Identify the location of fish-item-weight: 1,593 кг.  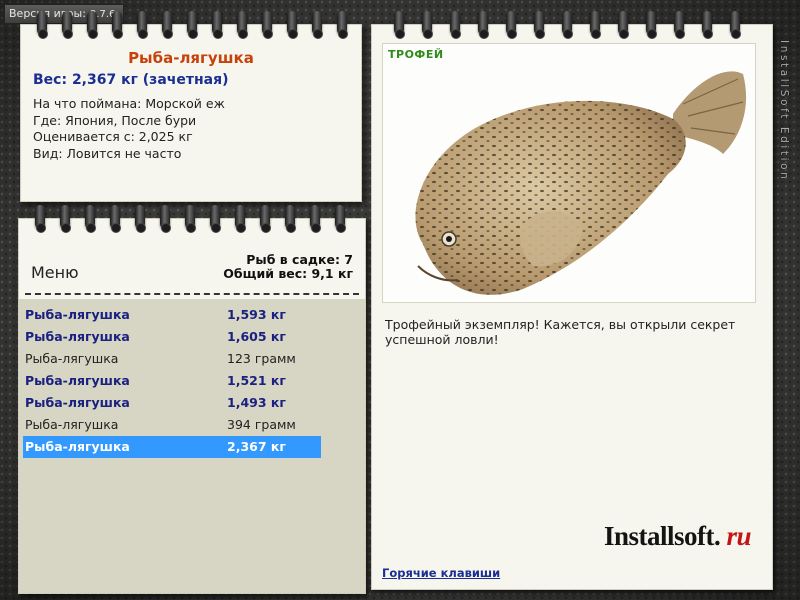
(256, 314).